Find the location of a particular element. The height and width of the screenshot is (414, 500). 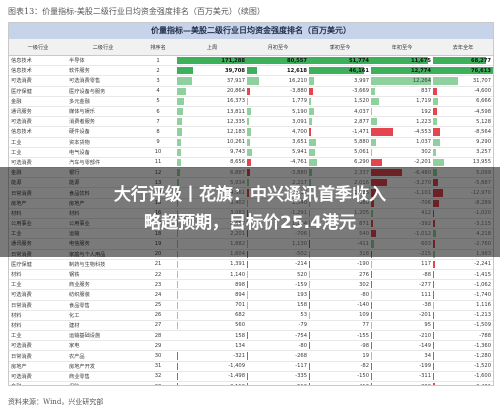

cell-value-text: -510 is located at coordinates (301, 384).